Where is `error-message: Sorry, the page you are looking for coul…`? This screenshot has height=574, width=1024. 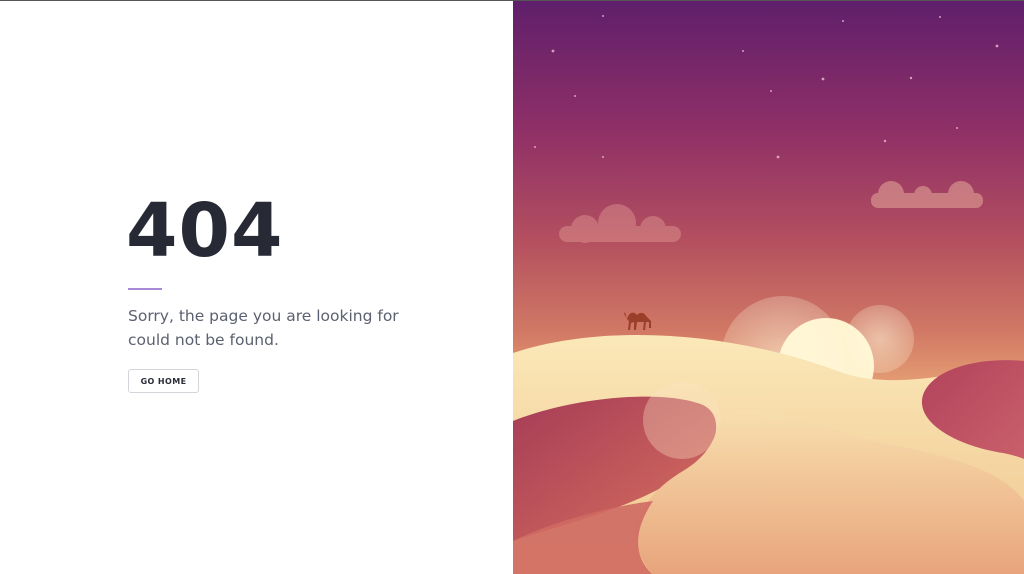
error-message: Sorry, the page you are looking for coul… is located at coordinates (263, 328).